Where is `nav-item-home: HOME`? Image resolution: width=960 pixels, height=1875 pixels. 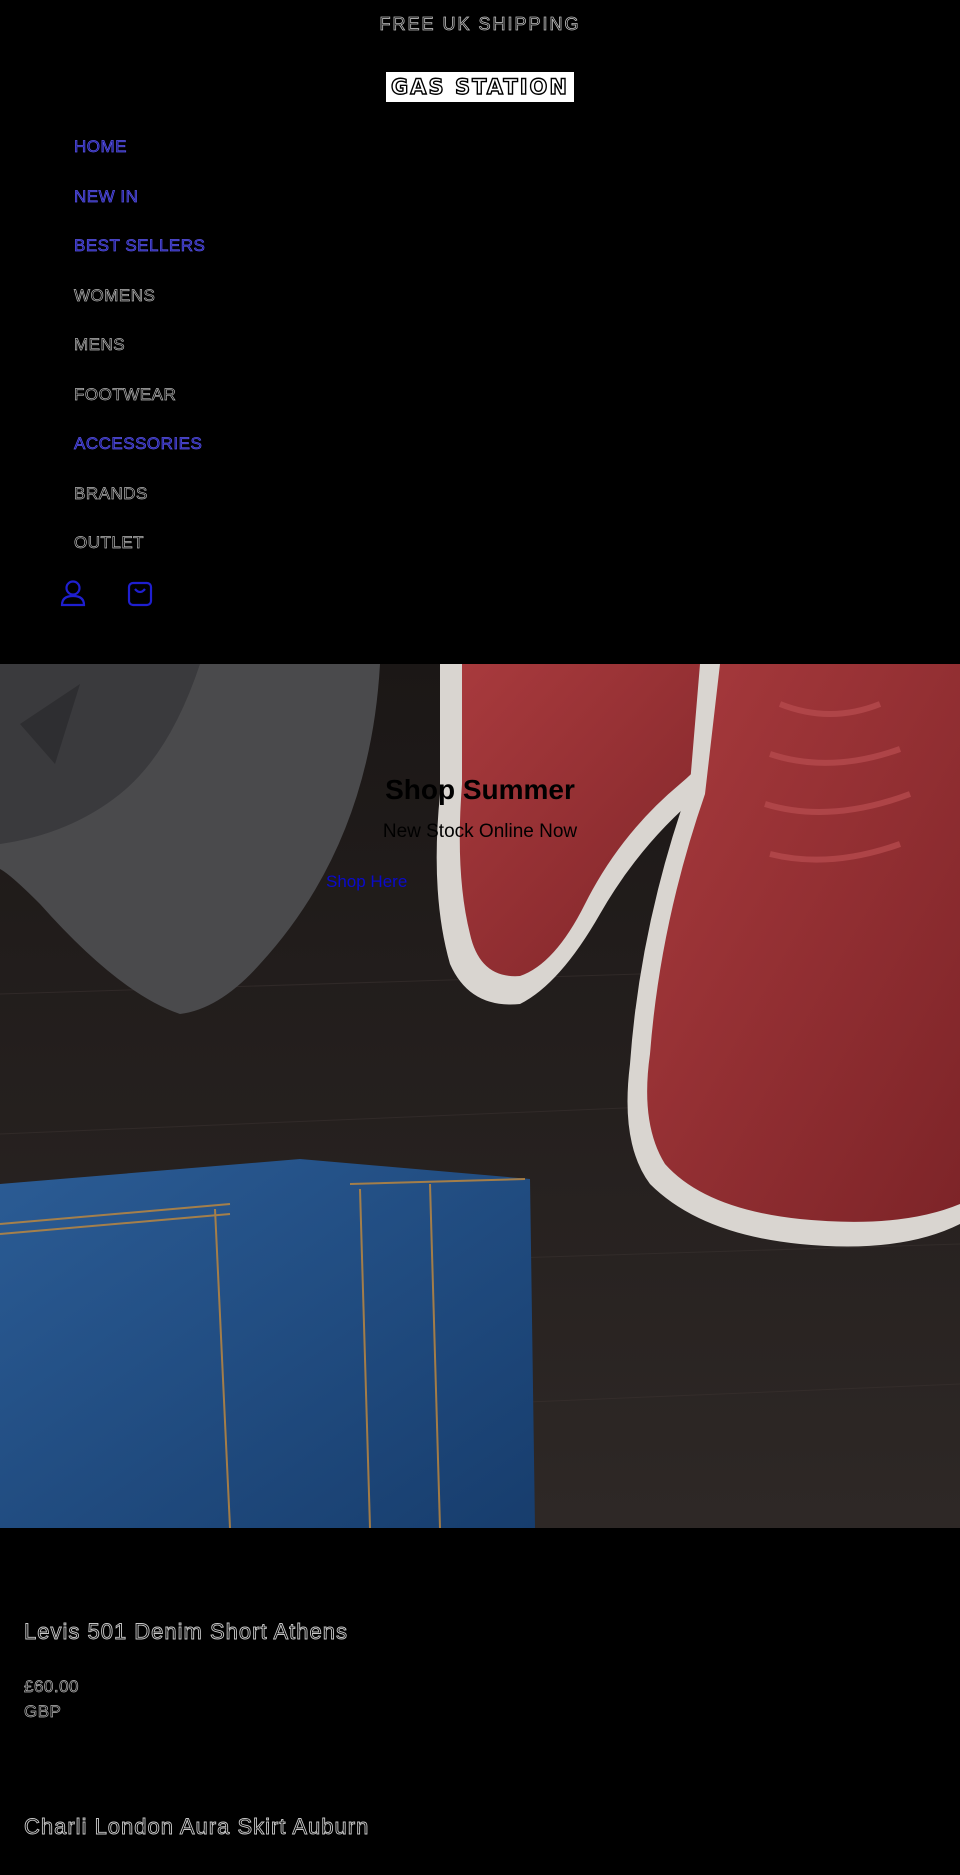
nav-item-home: HOME is located at coordinates (139, 157).